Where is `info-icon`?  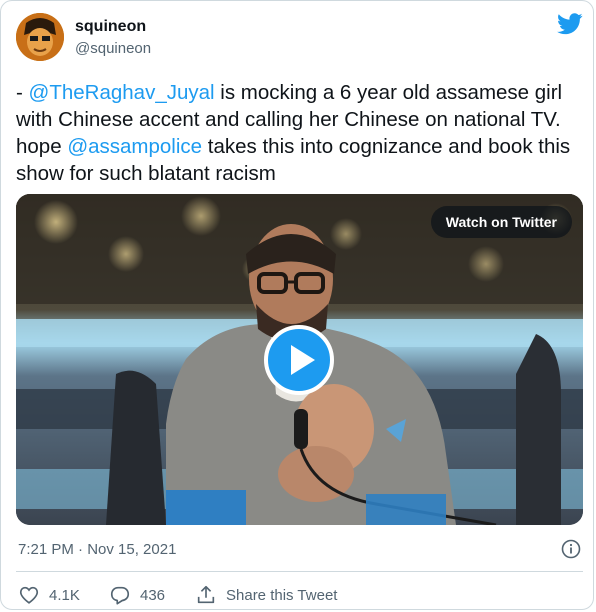 info-icon is located at coordinates (571, 549).